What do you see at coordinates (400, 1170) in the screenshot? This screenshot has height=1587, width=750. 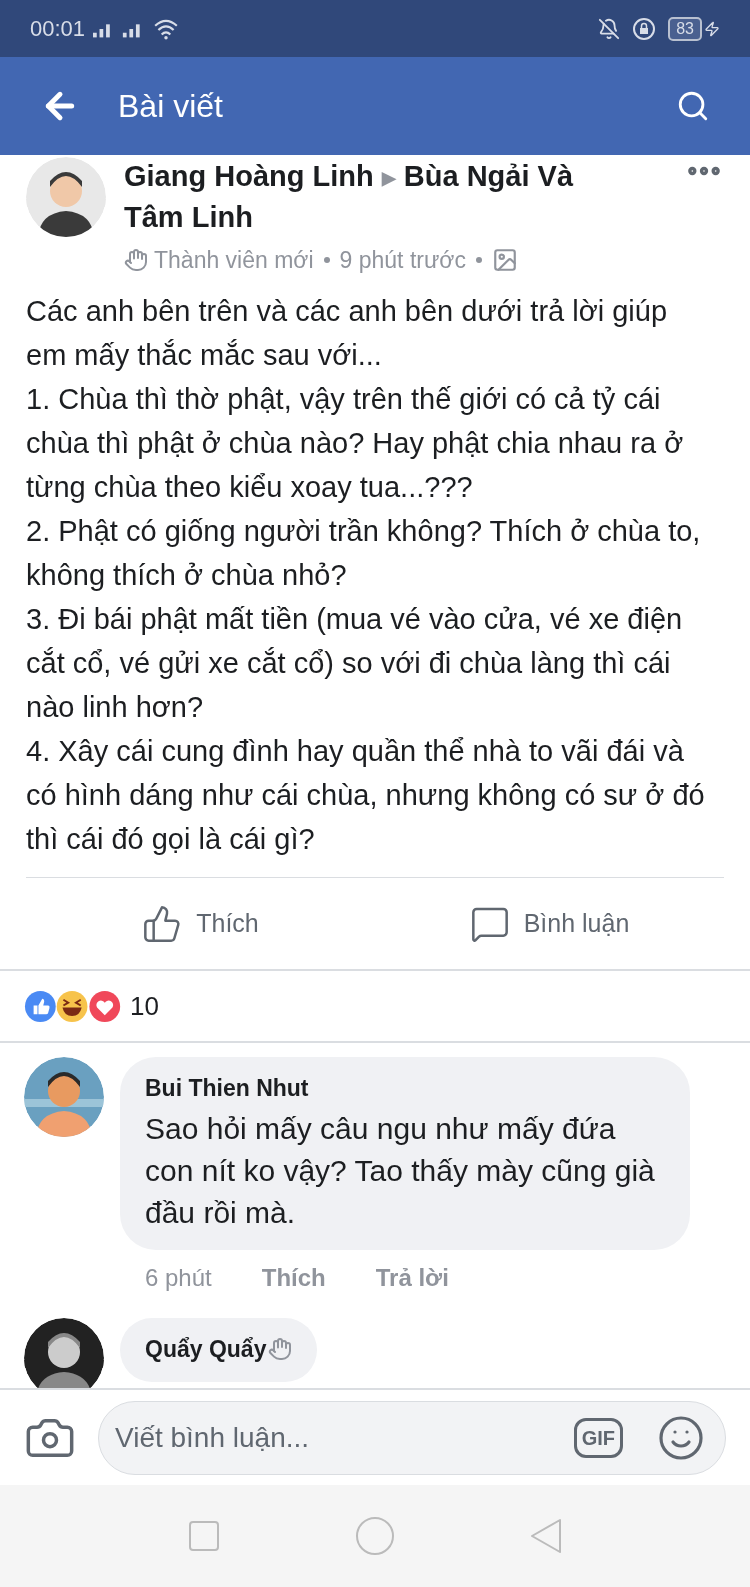 I see `comment-text: Sao hỏi mấy câu ngu như mấy đứa con nít ko vậy? Tao thấy mày cũng già đầu rồi mà.` at bounding box center [400, 1170].